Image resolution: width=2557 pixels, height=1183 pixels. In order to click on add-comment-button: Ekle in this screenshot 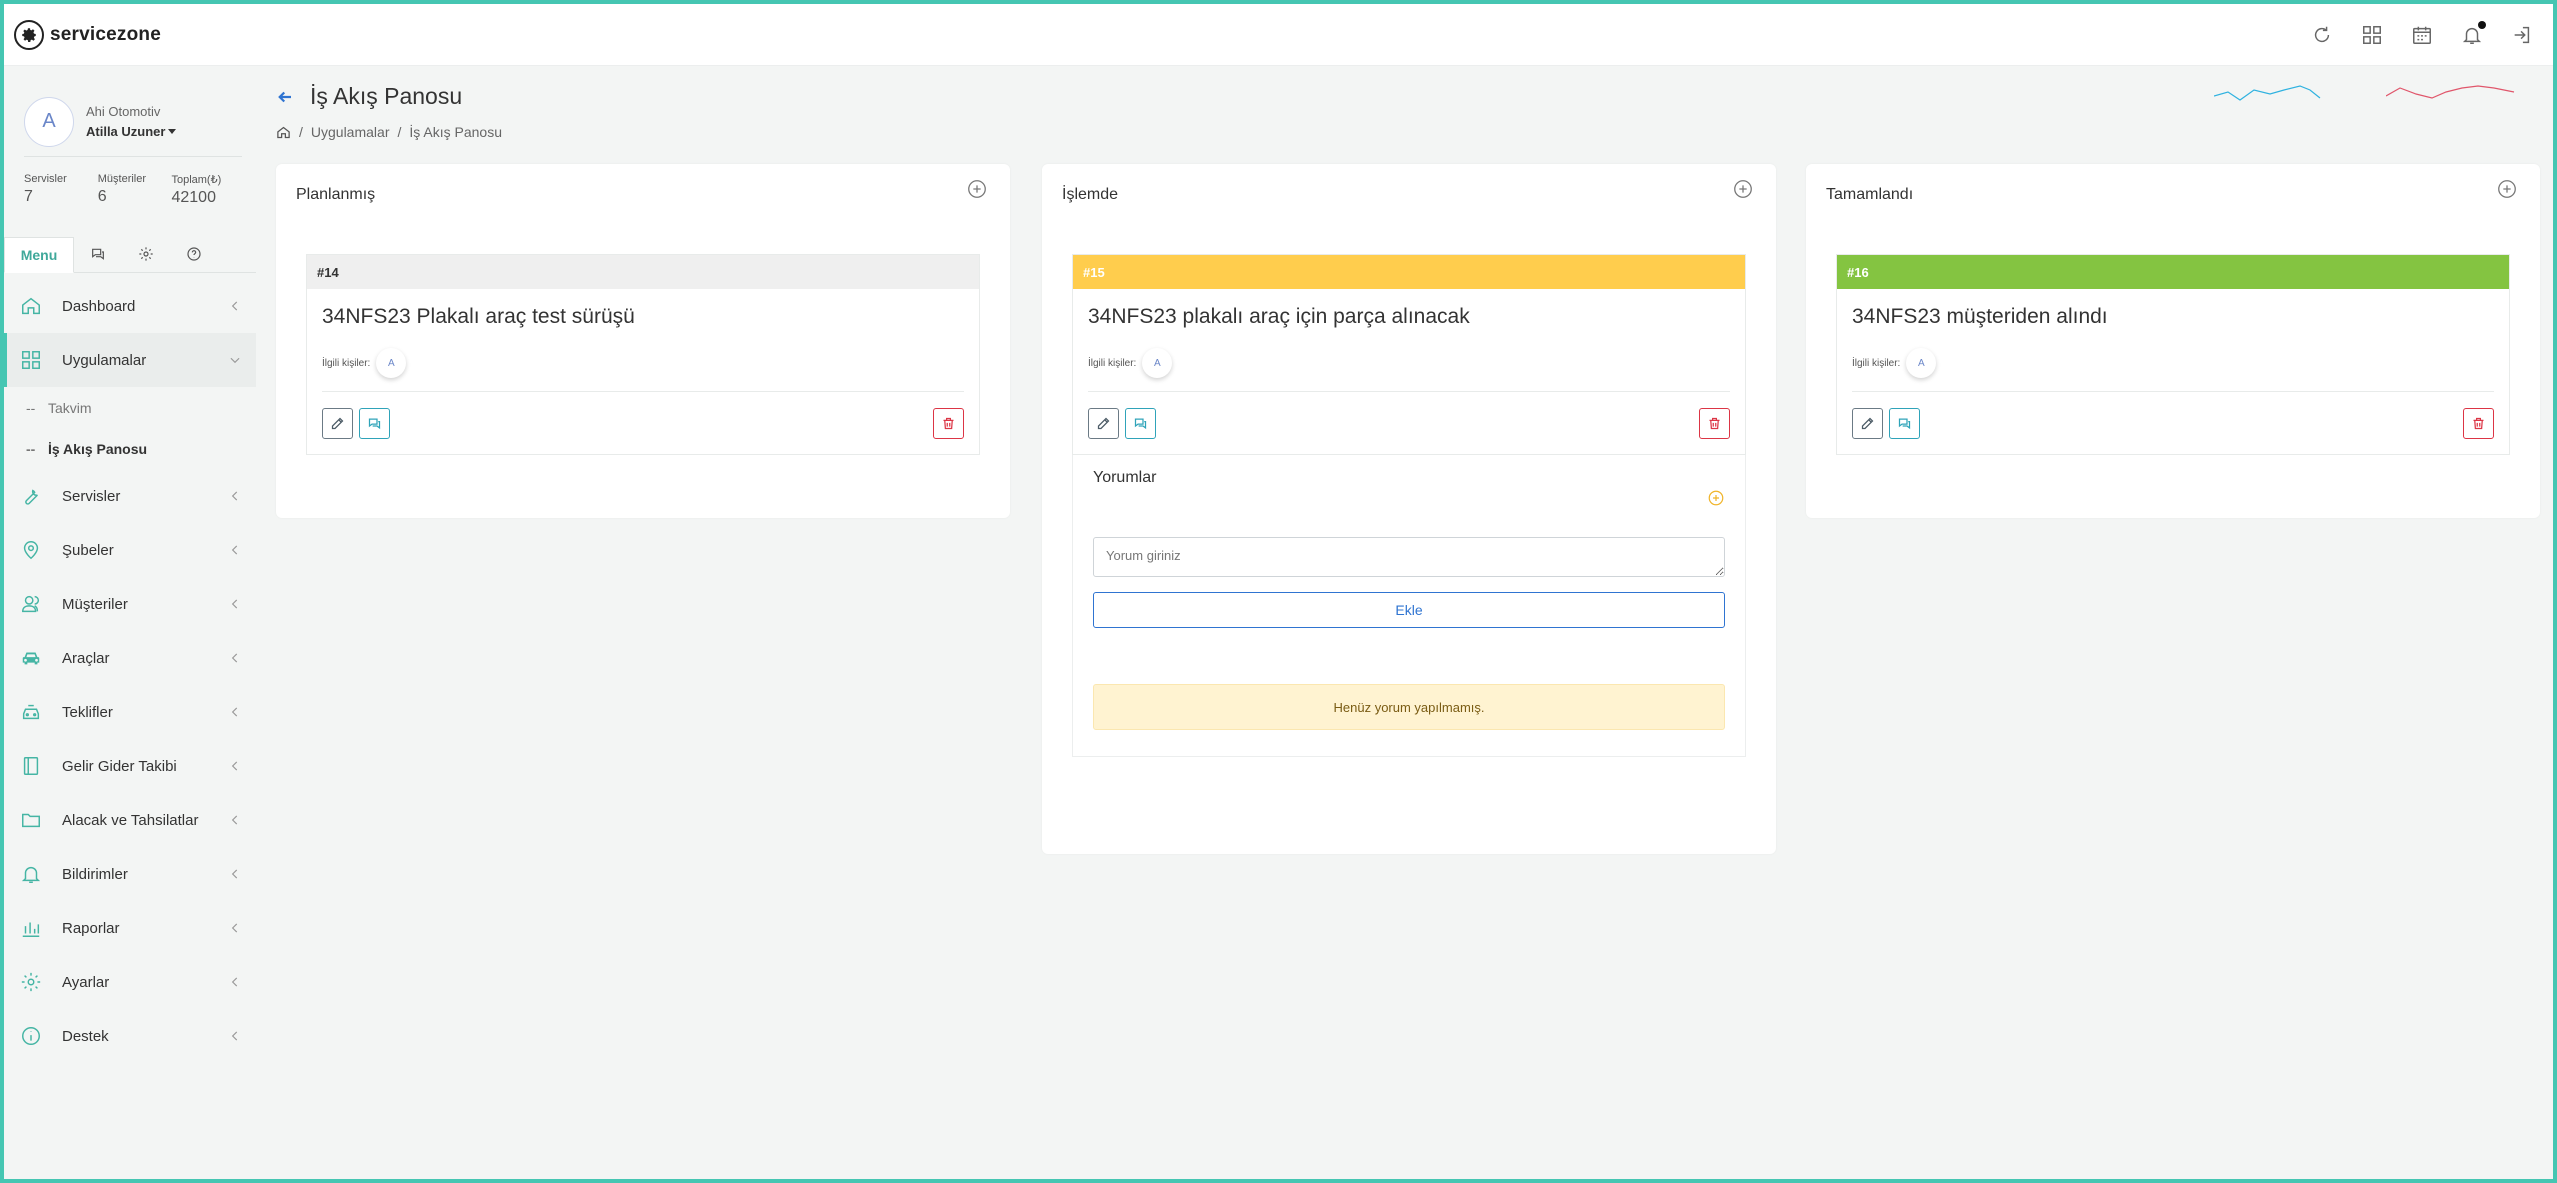, I will do `click(1409, 610)`.